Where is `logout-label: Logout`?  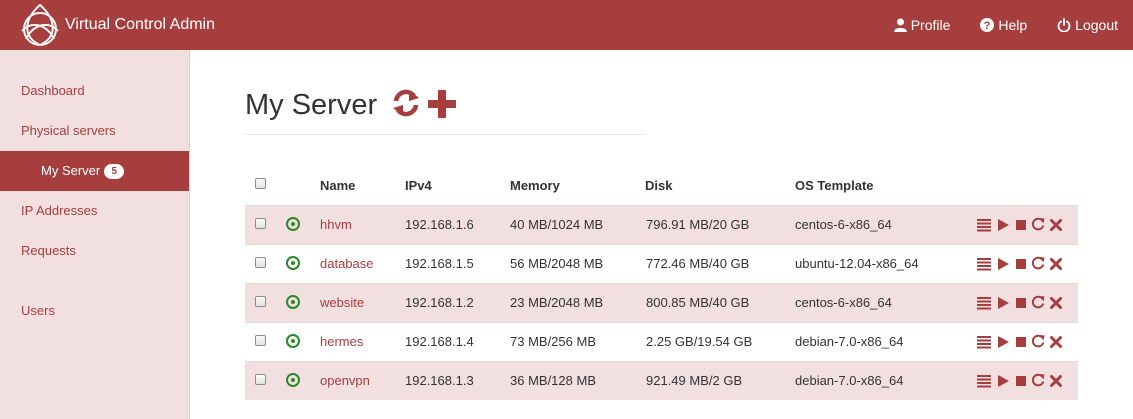 logout-label: Logout is located at coordinates (1096, 25).